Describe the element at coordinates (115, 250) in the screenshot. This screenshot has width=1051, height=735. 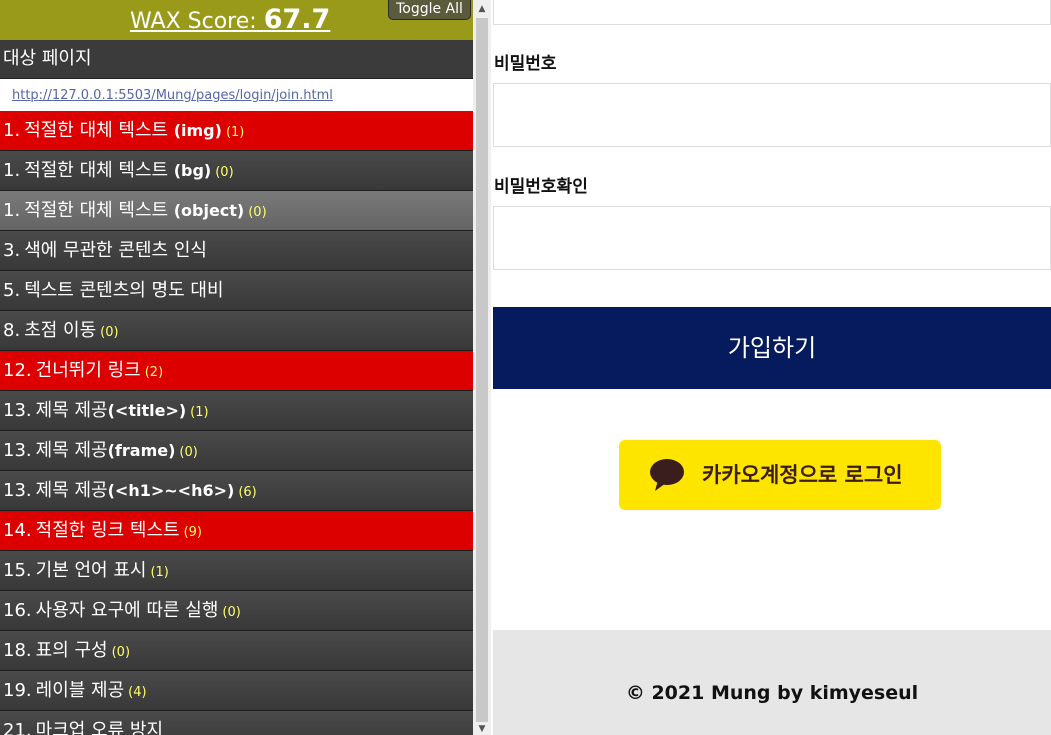
I see `check-item-label: 색에 무관한 콘텐츠 인식` at that location.